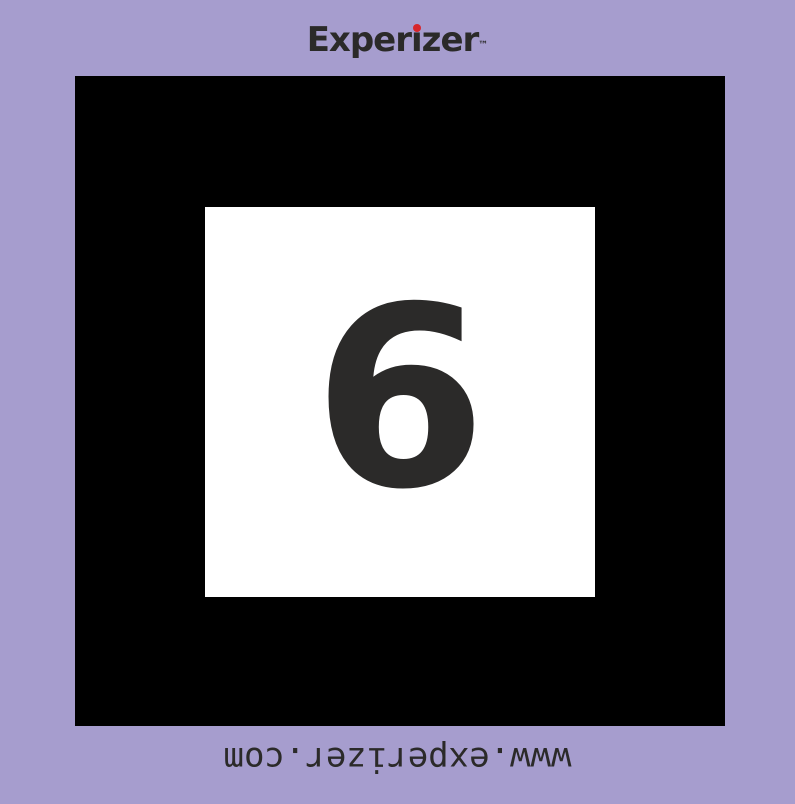 The height and width of the screenshot is (804, 795). What do you see at coordinates (400, 398) in the screenshot?
I see `marker-number: 6` at bounding box center [400, 398].